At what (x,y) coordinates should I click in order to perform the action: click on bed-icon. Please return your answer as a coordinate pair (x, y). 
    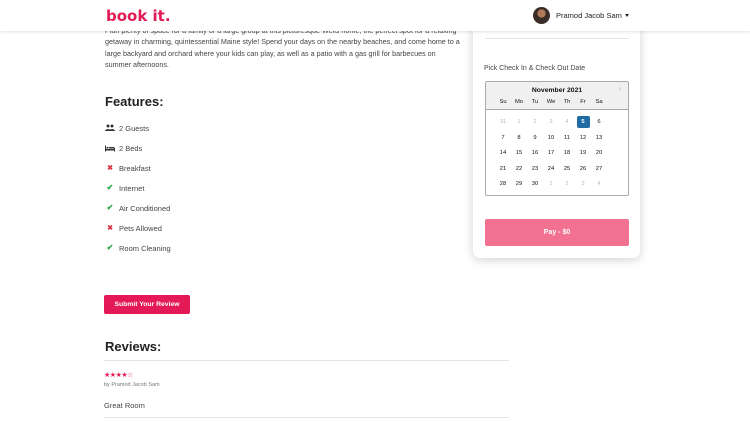
    Looking at the image, I should click on (110, 148).